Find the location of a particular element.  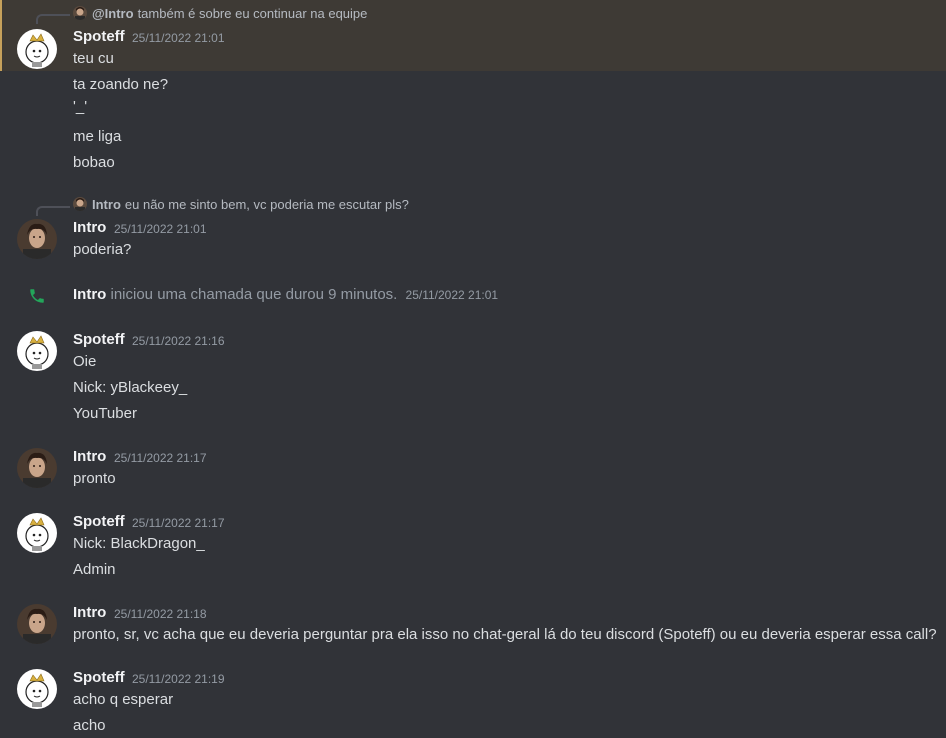

system-text: iniciou uma chamada que durou 9 minutos. is located at coordinates (254, 294).